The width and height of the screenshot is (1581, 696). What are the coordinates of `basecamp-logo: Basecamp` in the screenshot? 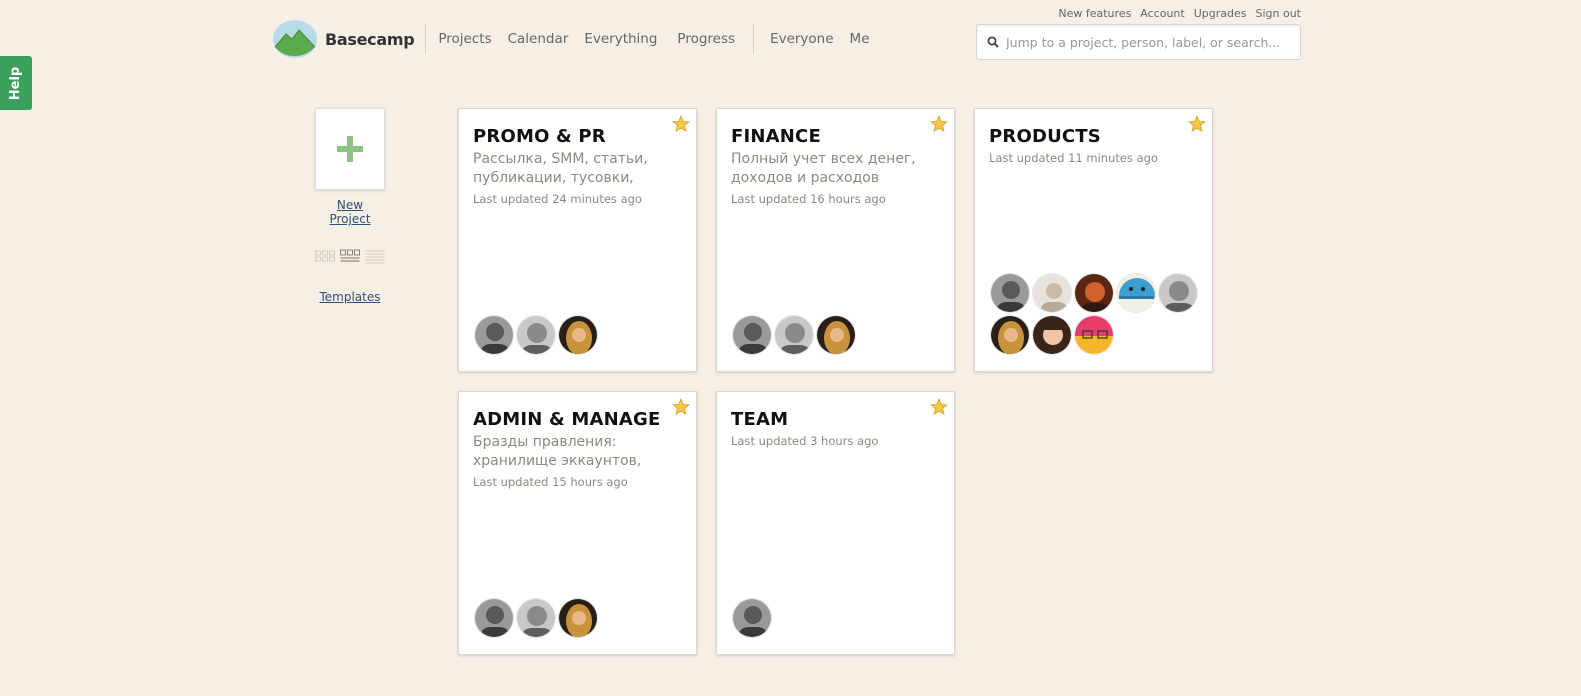 It's located at (349, 39).